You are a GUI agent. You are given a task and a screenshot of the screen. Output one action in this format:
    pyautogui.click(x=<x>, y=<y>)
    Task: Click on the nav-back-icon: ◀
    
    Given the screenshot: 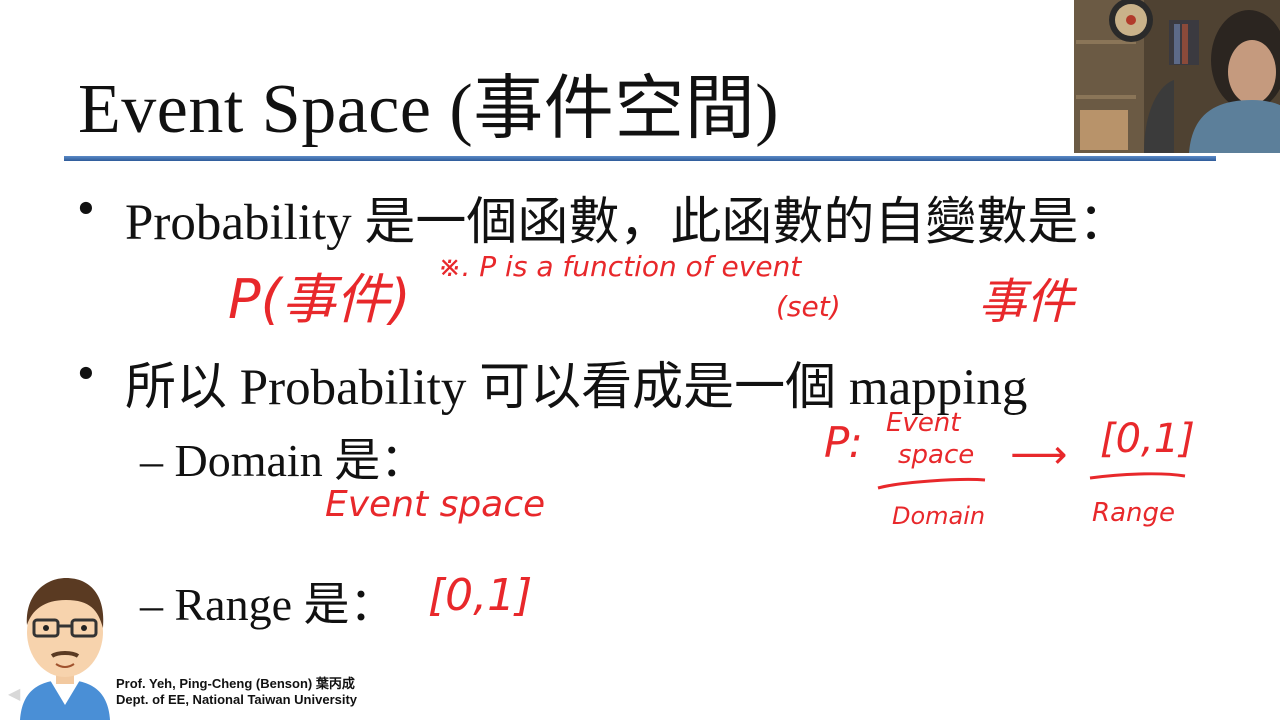 What is the action you would take?
    pyautogui.click(x=21, y=693)
    